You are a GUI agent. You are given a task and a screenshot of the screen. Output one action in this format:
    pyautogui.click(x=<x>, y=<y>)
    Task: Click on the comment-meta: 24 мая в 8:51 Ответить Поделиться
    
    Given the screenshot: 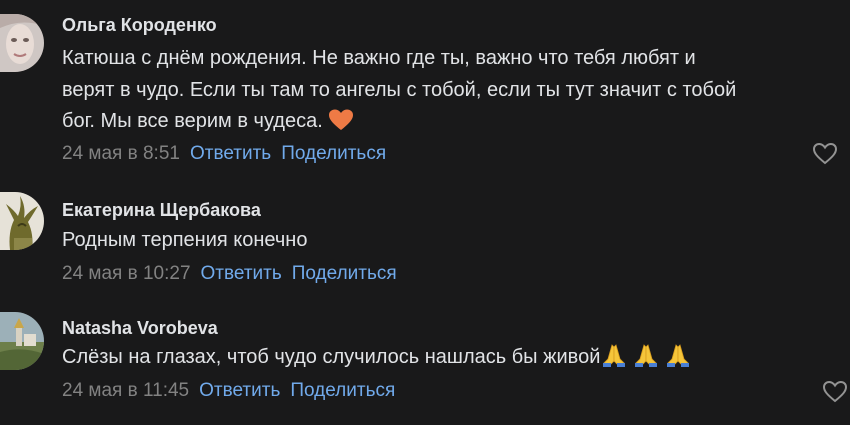 What is the action you would take?
    pyautogui.click(x=224, y=154)
    